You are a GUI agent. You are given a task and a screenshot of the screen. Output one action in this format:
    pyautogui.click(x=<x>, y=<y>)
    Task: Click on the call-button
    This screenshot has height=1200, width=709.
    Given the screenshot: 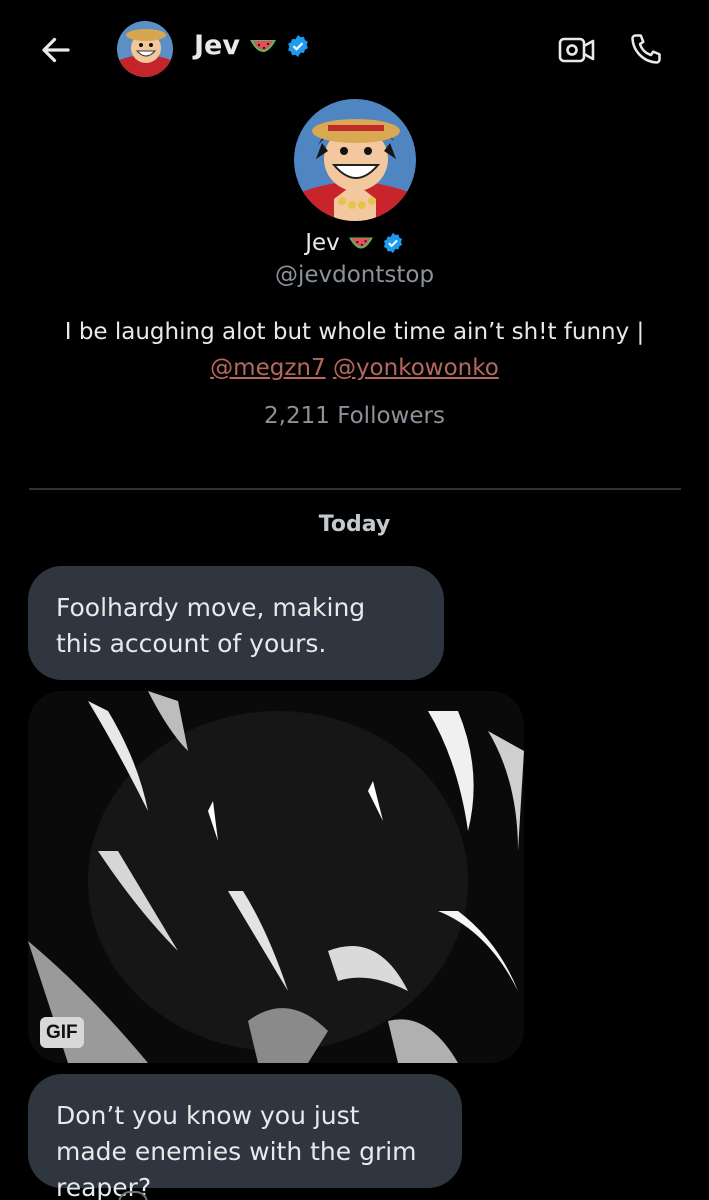 What is the action you would take?
    pyautogui.click(x=646, y=49)
    